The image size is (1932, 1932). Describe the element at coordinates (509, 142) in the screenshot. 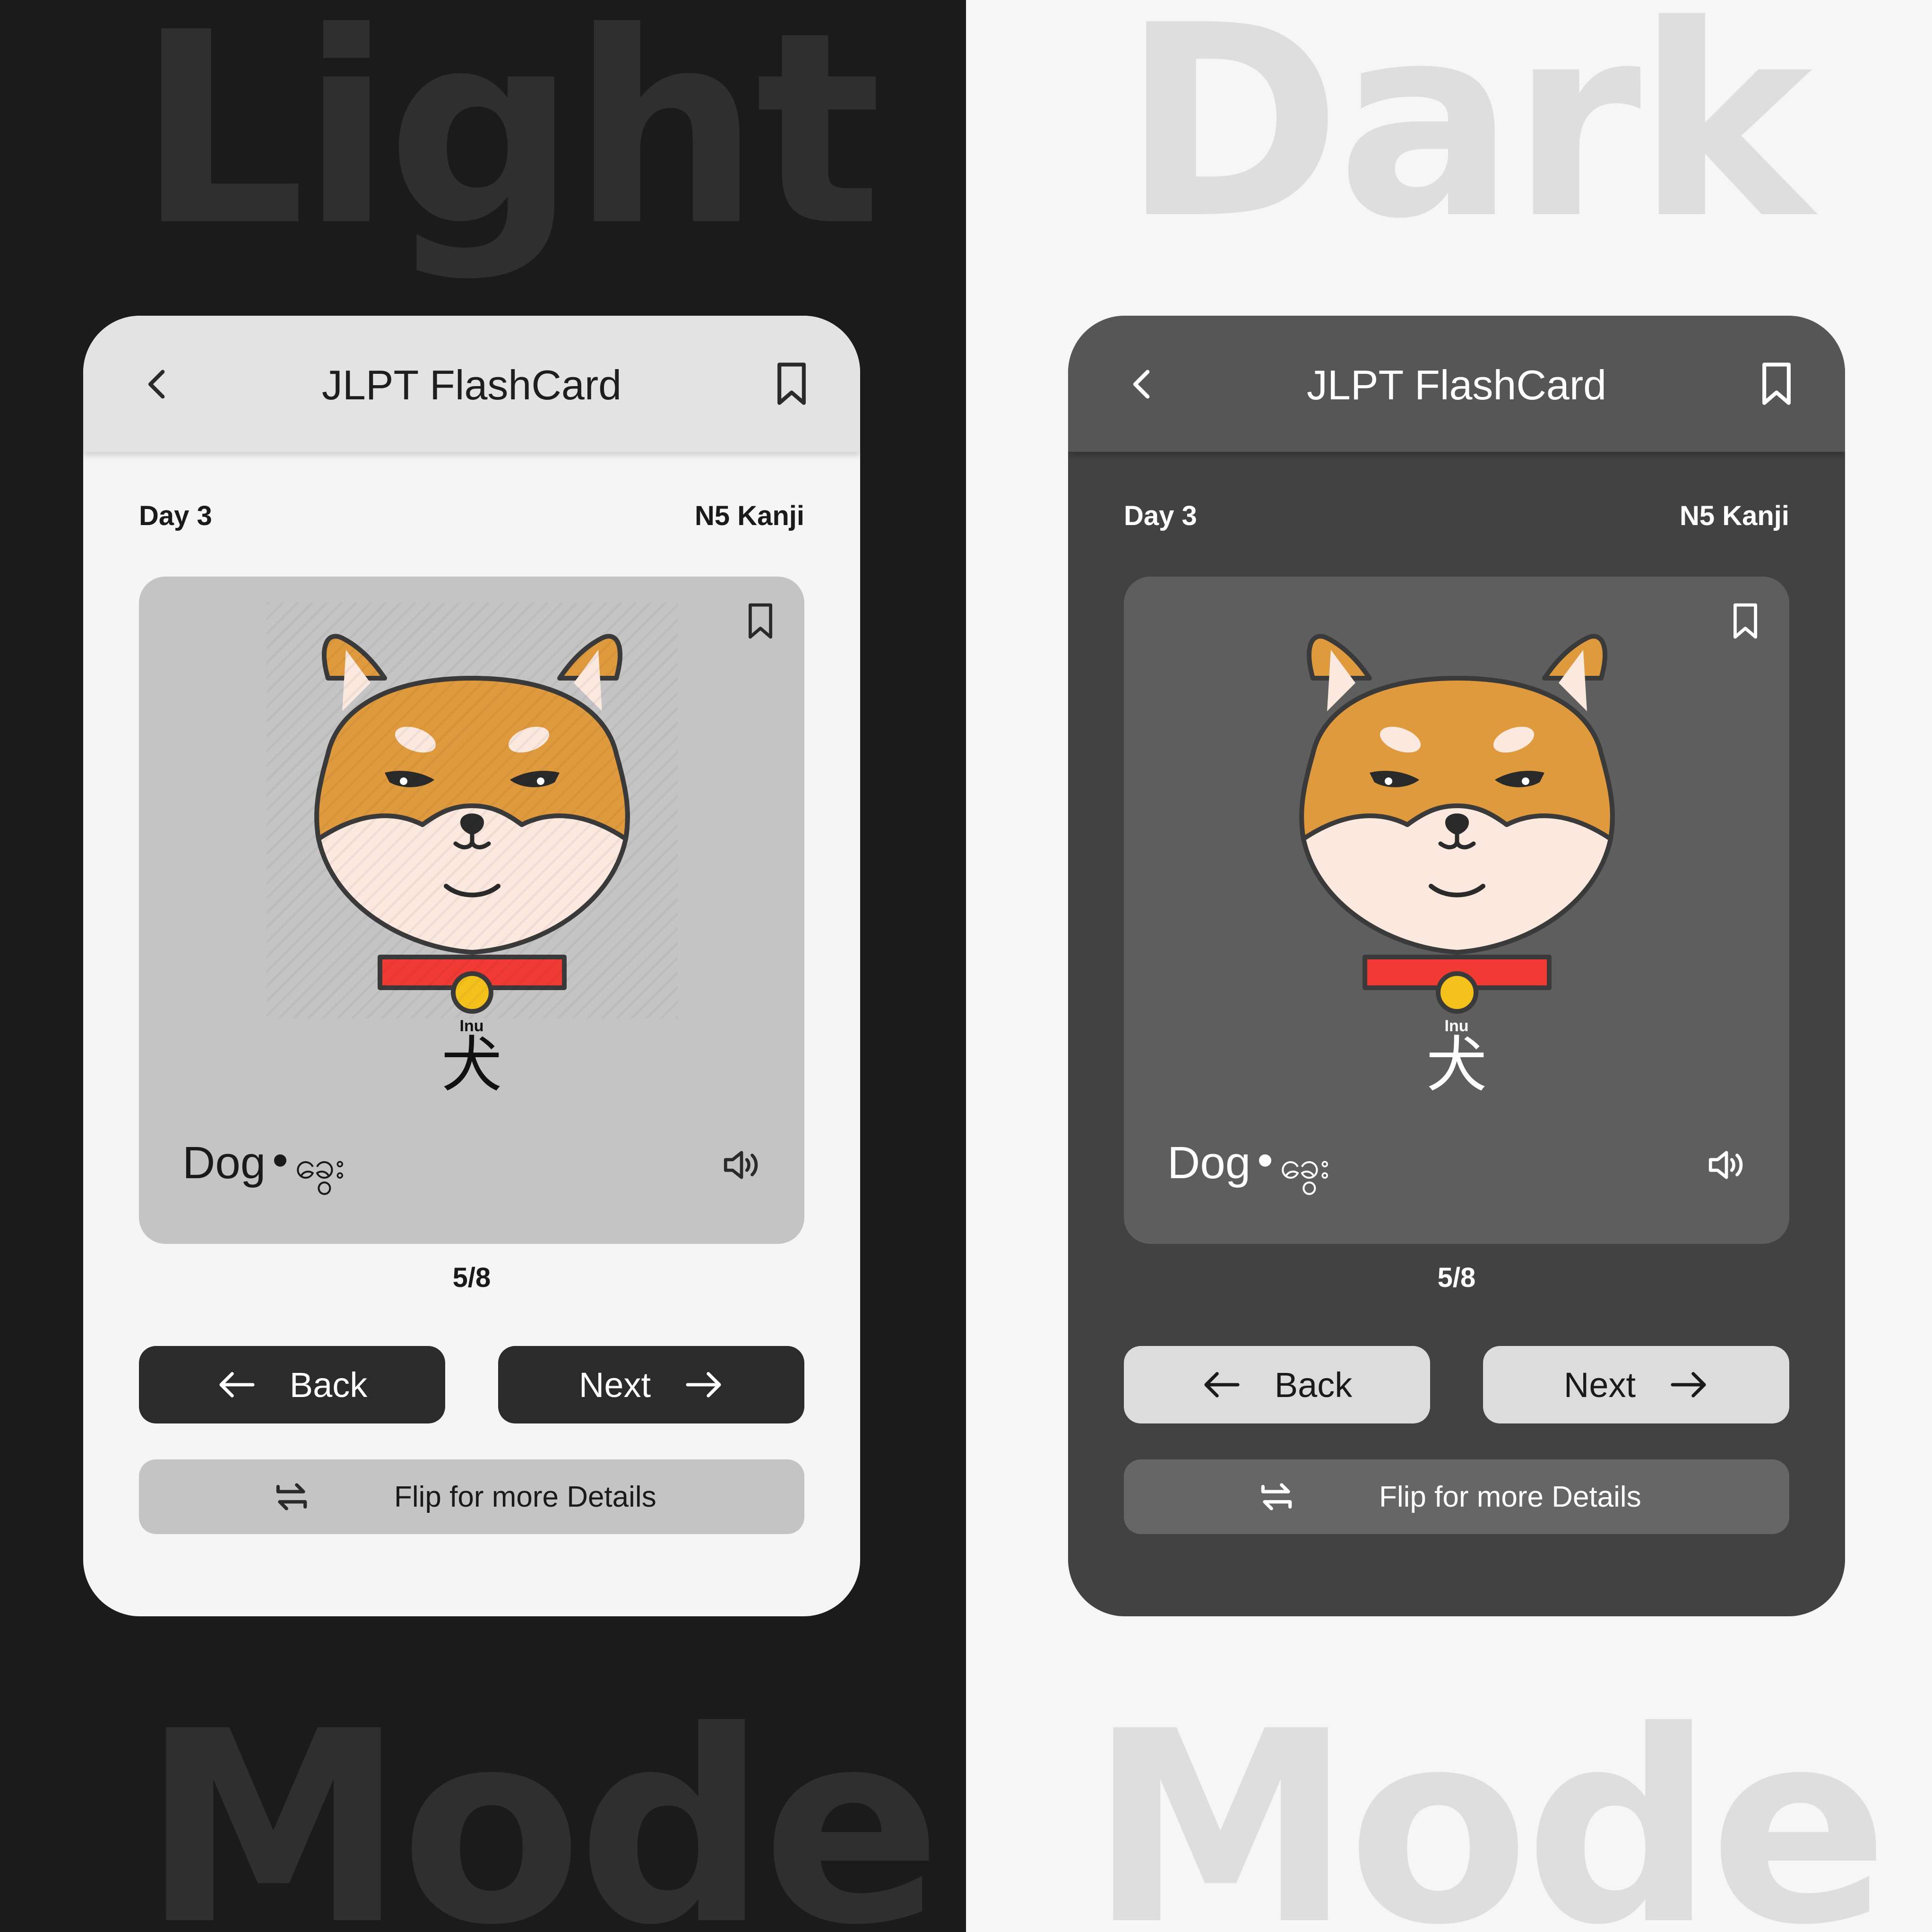

I see `light-heading: Light` at that location.